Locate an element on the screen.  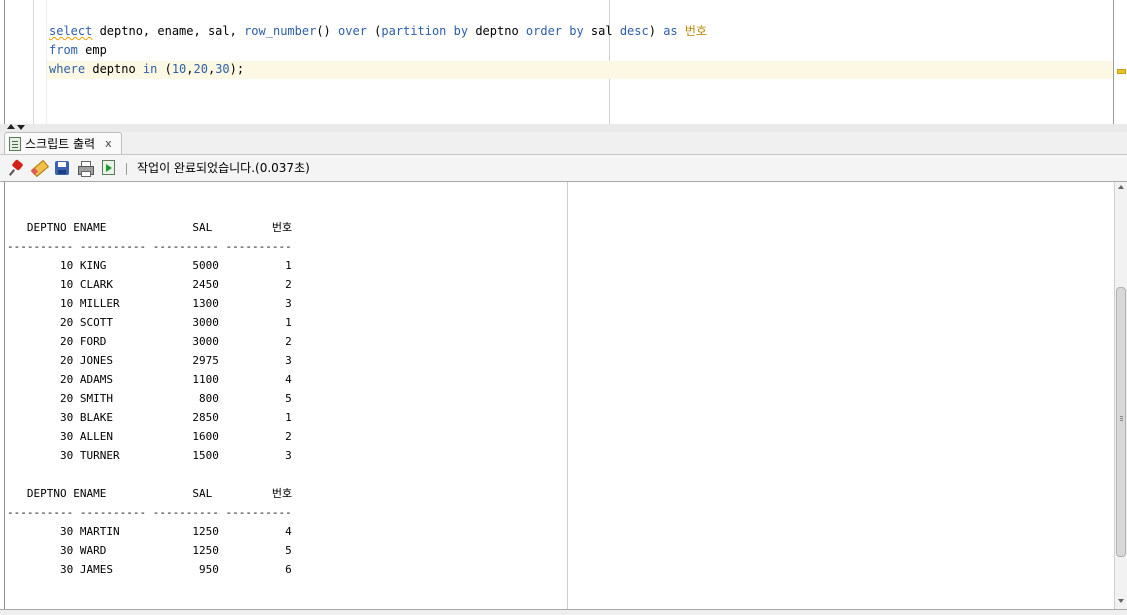
code-token: () is located at coordinates (327, 31).